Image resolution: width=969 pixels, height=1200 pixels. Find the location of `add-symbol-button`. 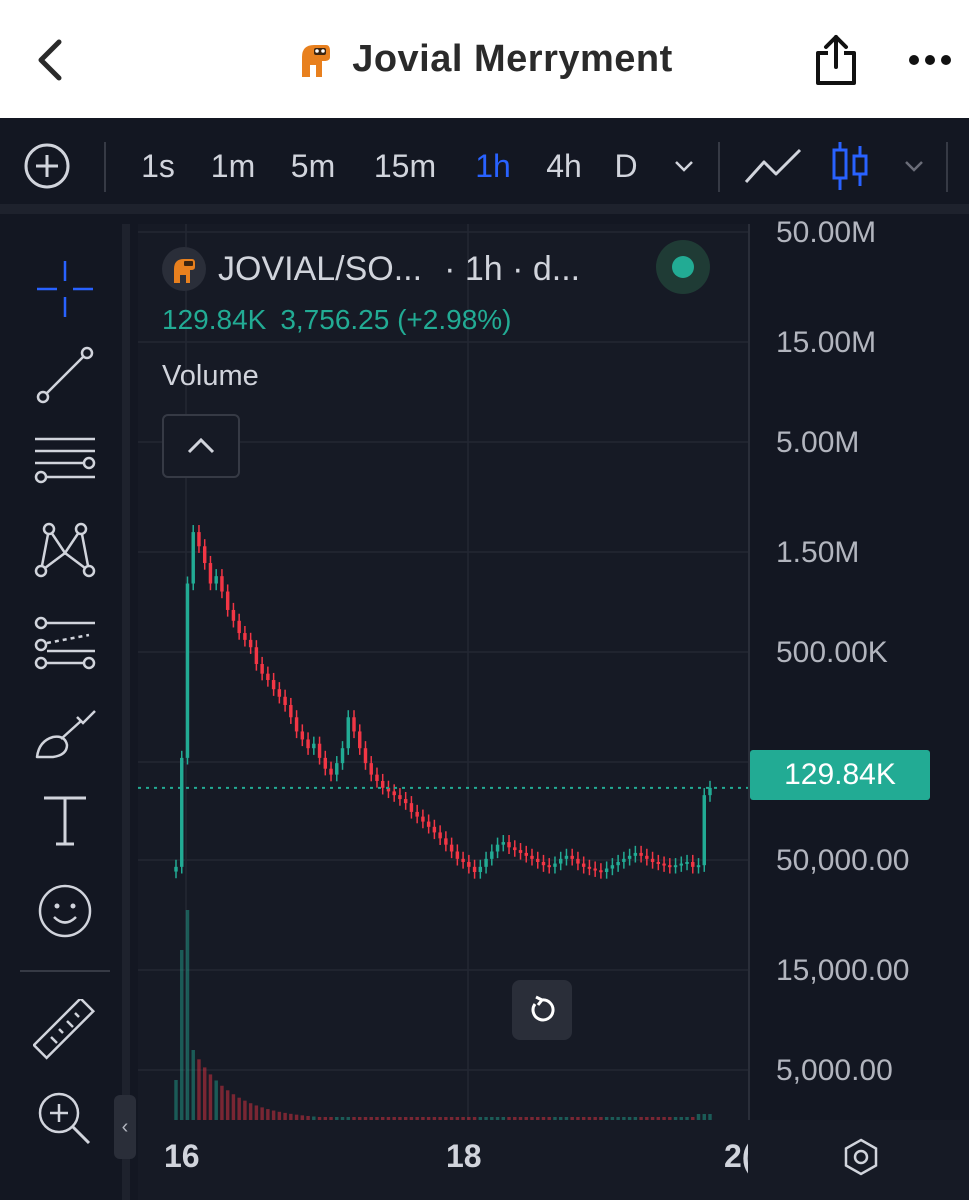

add-symbol-button is located at coordinates (47, 166).